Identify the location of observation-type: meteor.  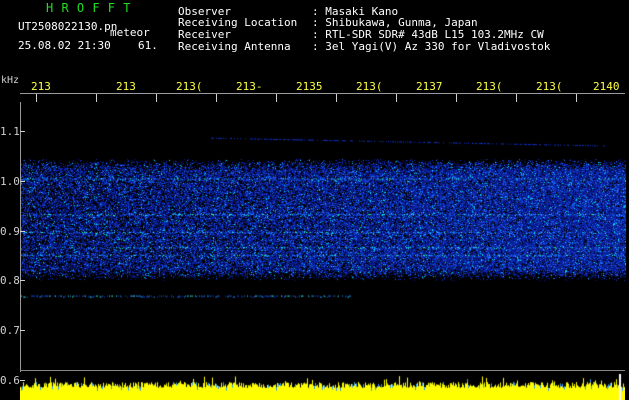
(130, 32).